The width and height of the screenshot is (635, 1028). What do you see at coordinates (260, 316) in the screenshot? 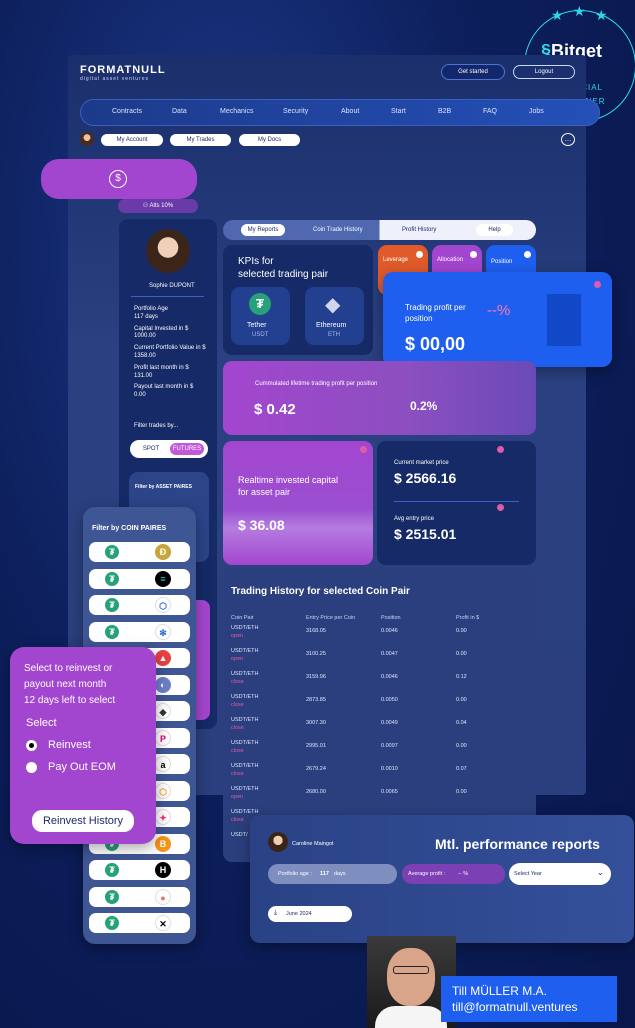
I see `coin-tether: ₮ Tether USDT` at bounding box center [260, 316].